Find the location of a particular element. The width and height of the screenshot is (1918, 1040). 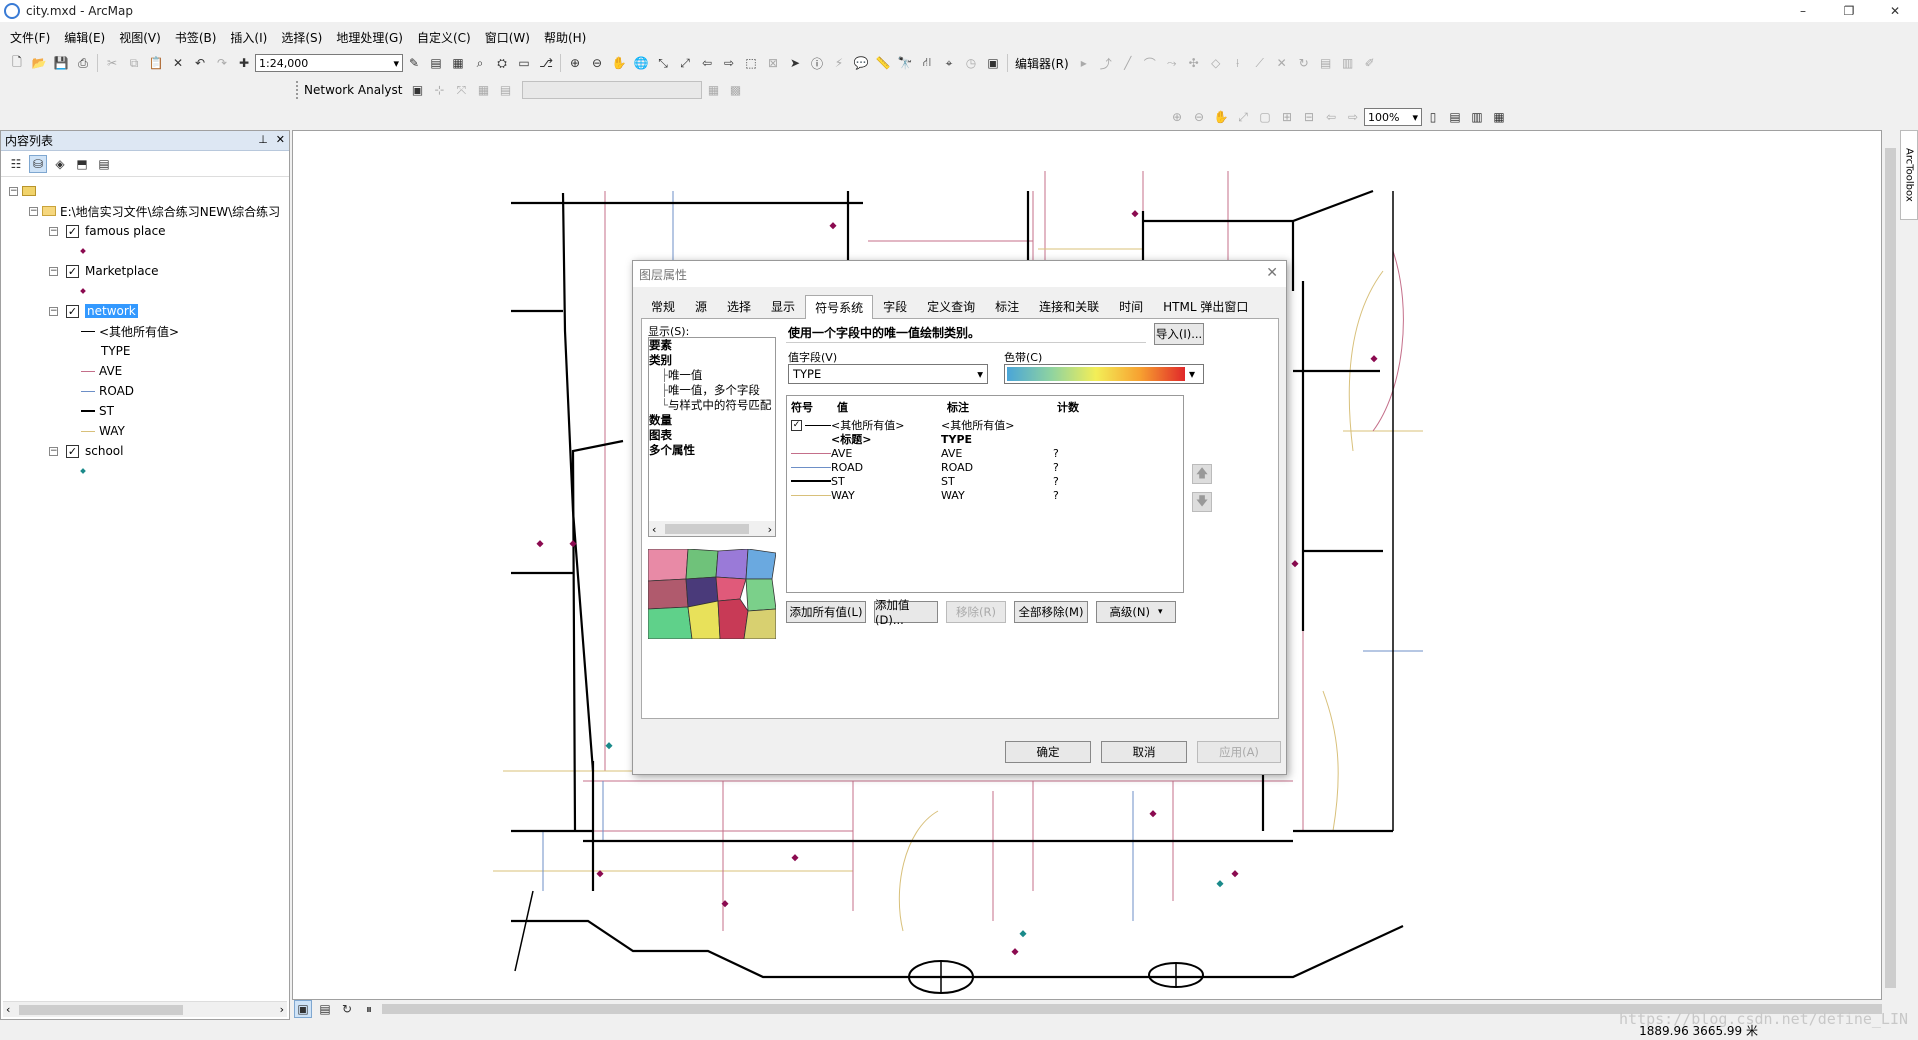

time-slider-icon: ◷ is located at coordinates (971, 63).